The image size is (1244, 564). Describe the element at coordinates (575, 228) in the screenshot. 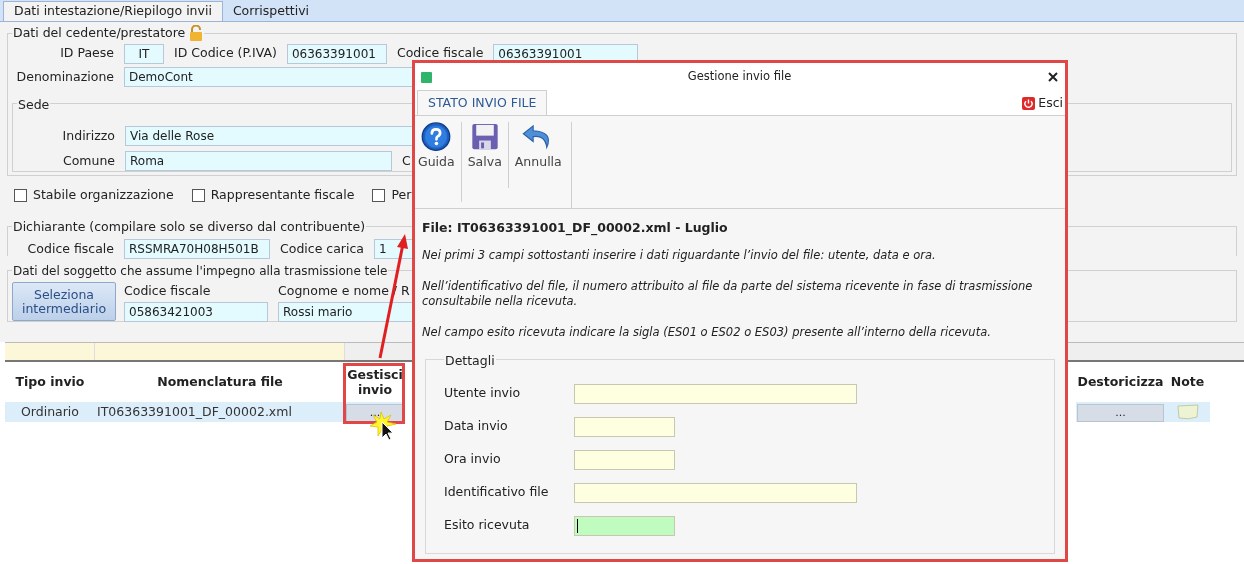

I see `file-title: File: IT06363391001_DF_00002.xml - Luglio` at that location.